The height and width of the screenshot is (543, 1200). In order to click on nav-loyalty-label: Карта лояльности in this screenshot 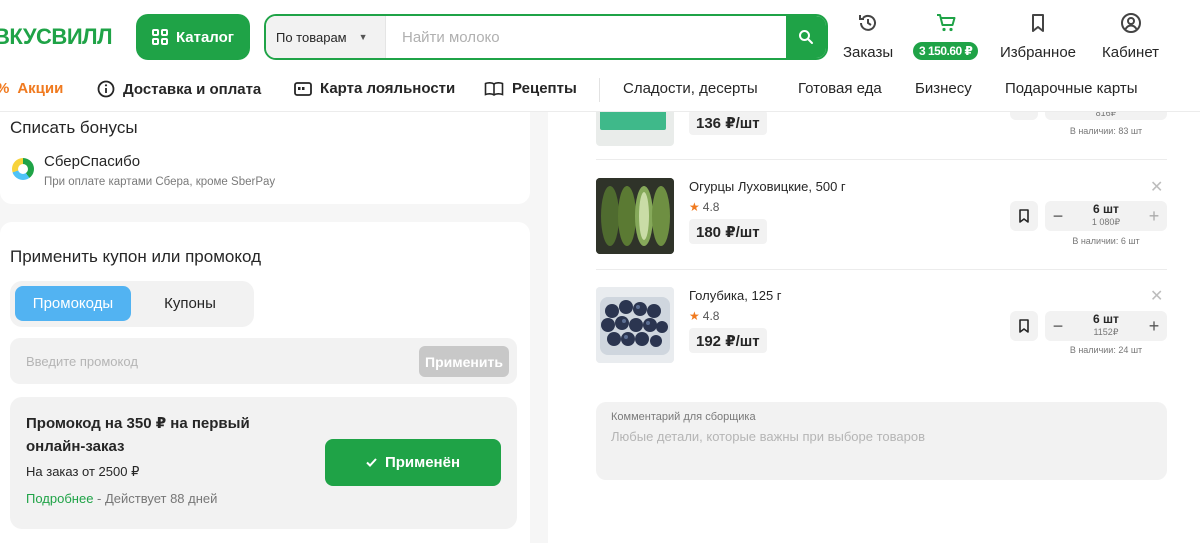, I will do `click(388, 88)`.